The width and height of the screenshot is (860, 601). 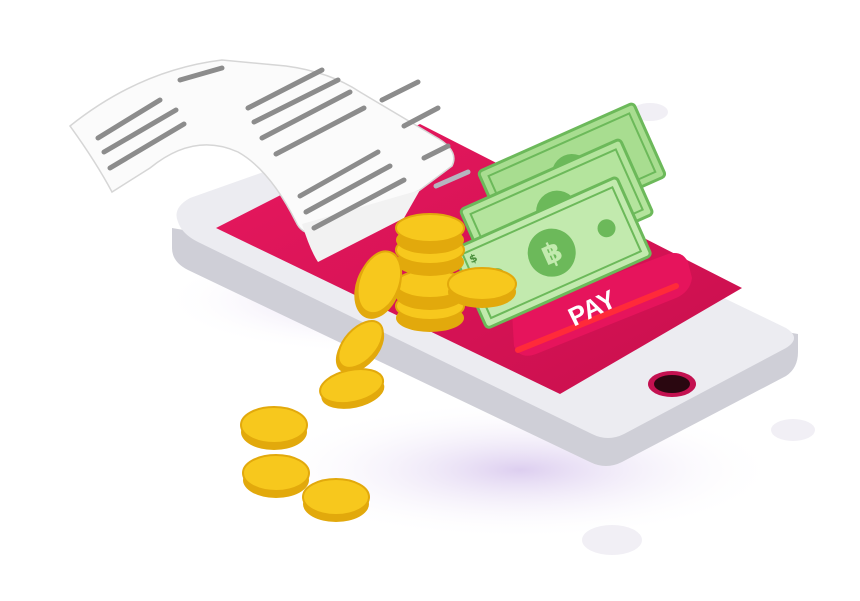 I want to click on coin-stack, so click(x=430, y=272).